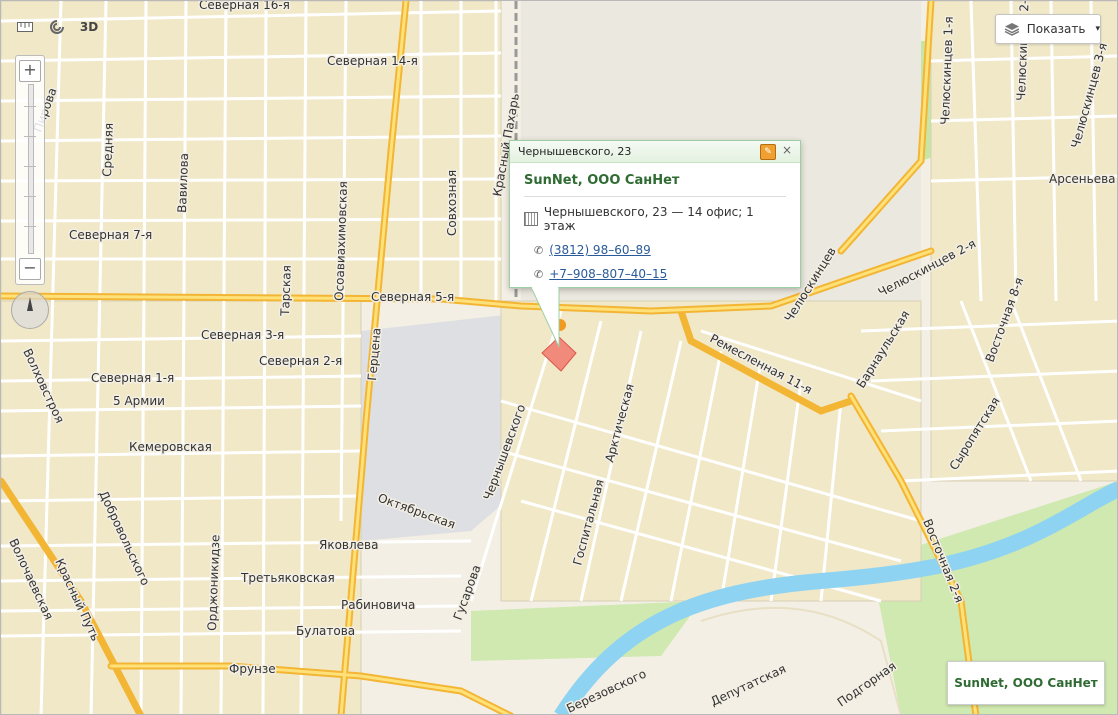 The height and width of the screenshot is (715, 1118). I want to click on placard-label: SunNet, ООО СанНет, so click(1026, 683).